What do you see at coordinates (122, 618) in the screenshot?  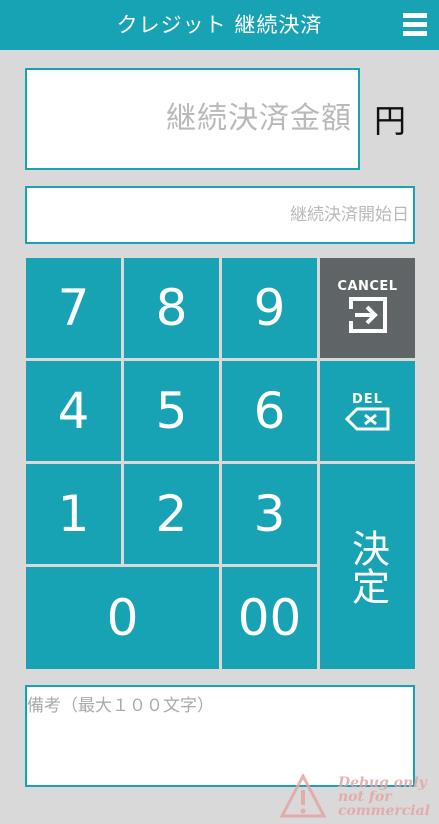 I see `key-0: 0` at bounding box center [122, 618].